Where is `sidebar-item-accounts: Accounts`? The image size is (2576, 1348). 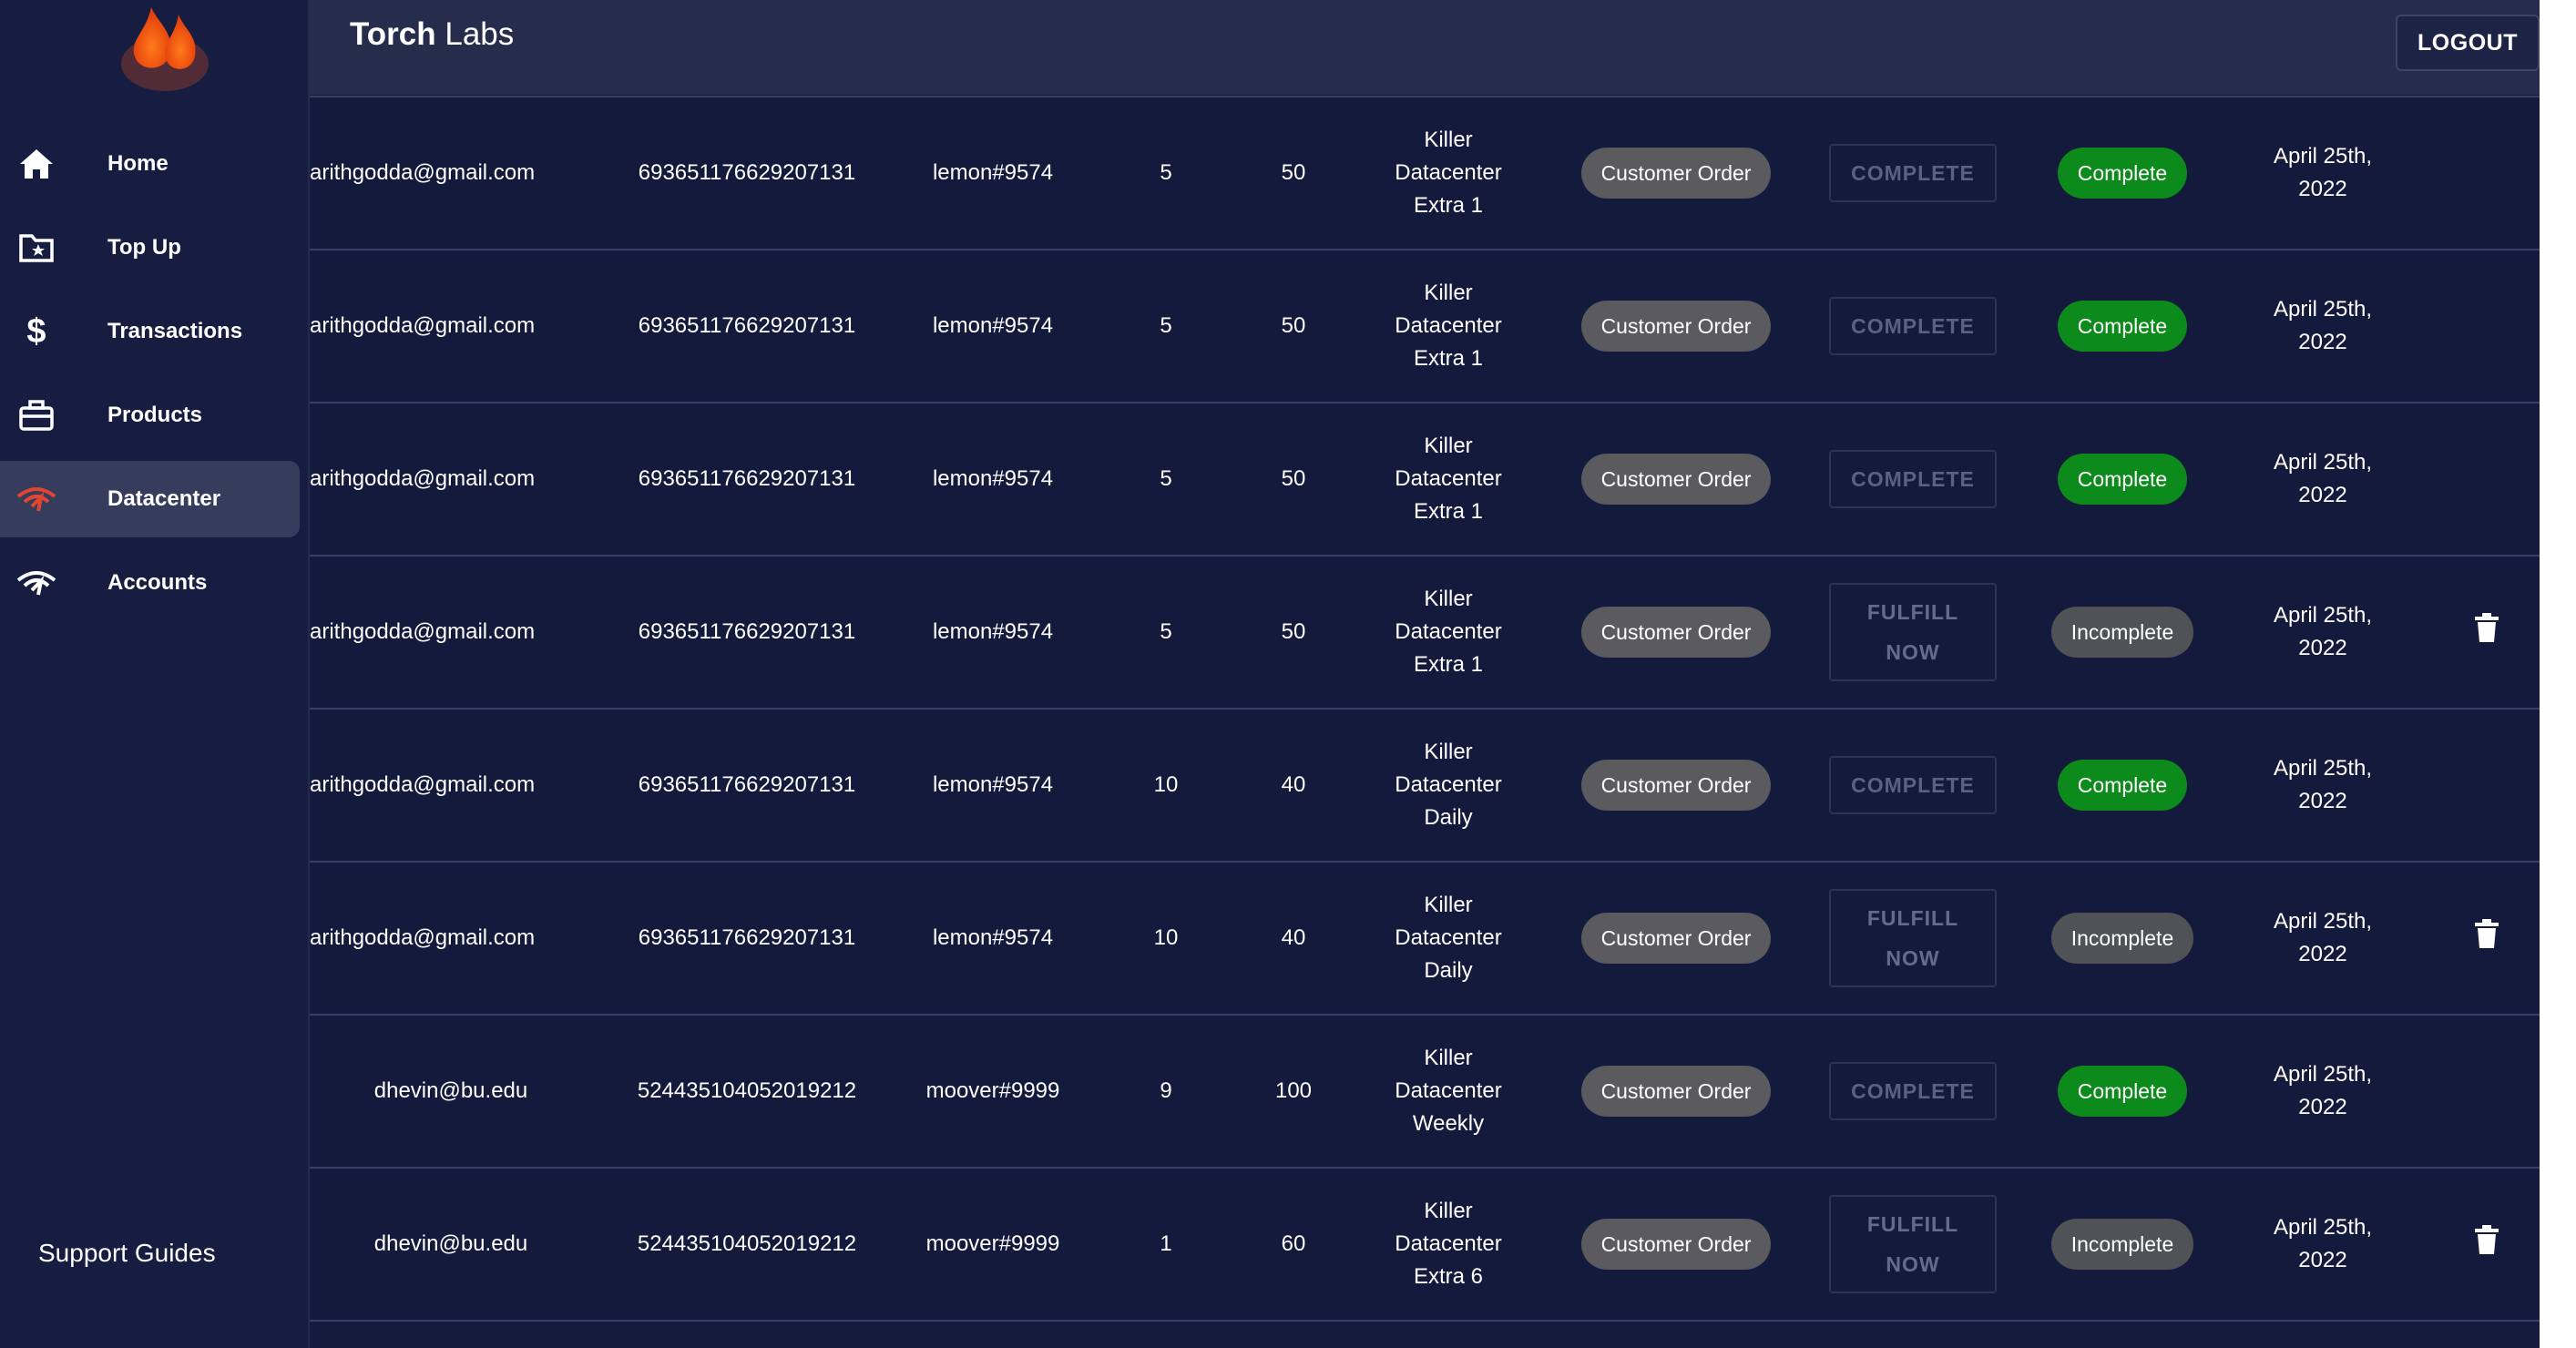
sidebar-item-accounts: Accounts is located at coordinates (150, 583).